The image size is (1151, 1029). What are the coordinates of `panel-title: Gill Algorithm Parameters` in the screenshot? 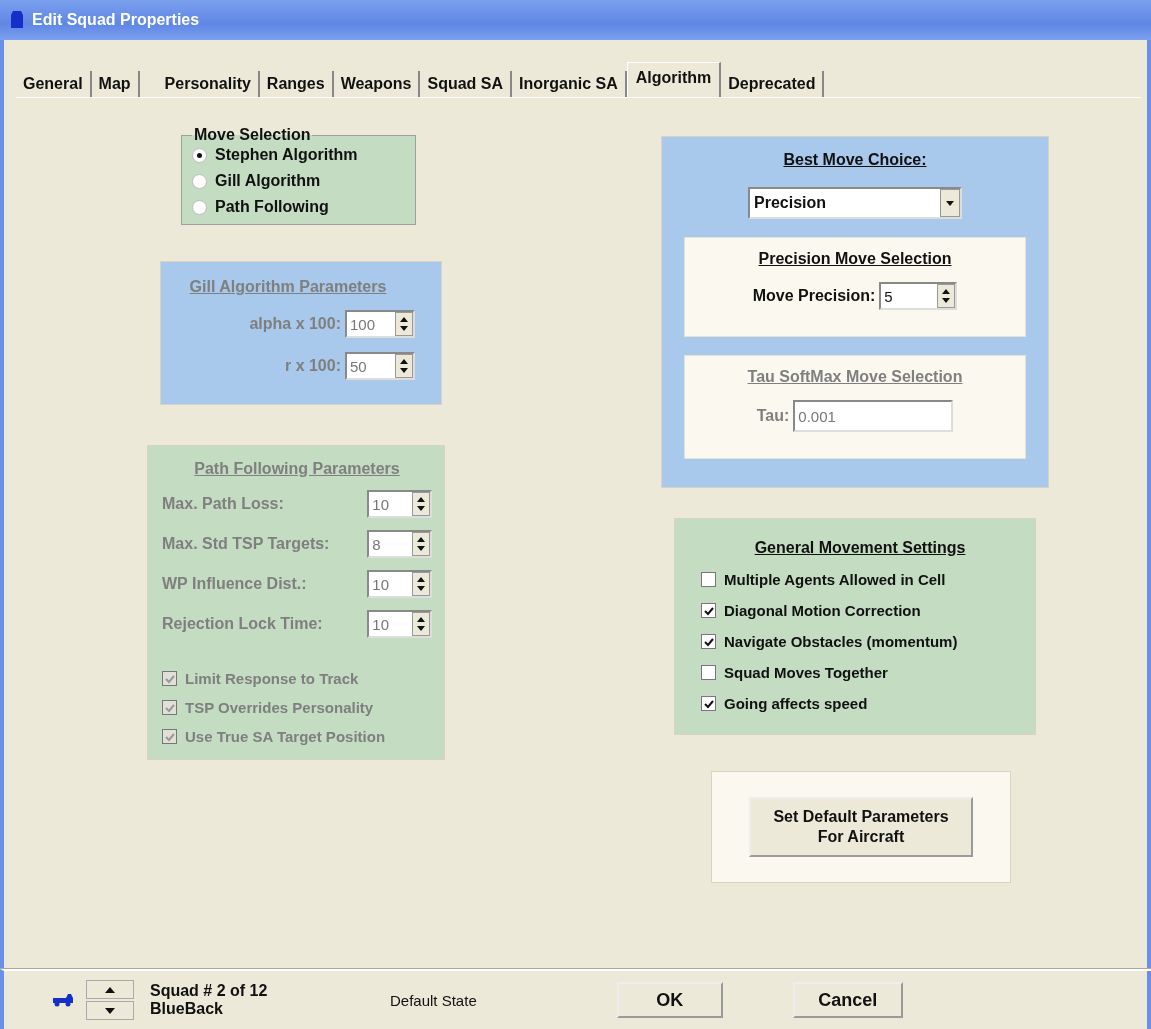 It's located at (288, 287).